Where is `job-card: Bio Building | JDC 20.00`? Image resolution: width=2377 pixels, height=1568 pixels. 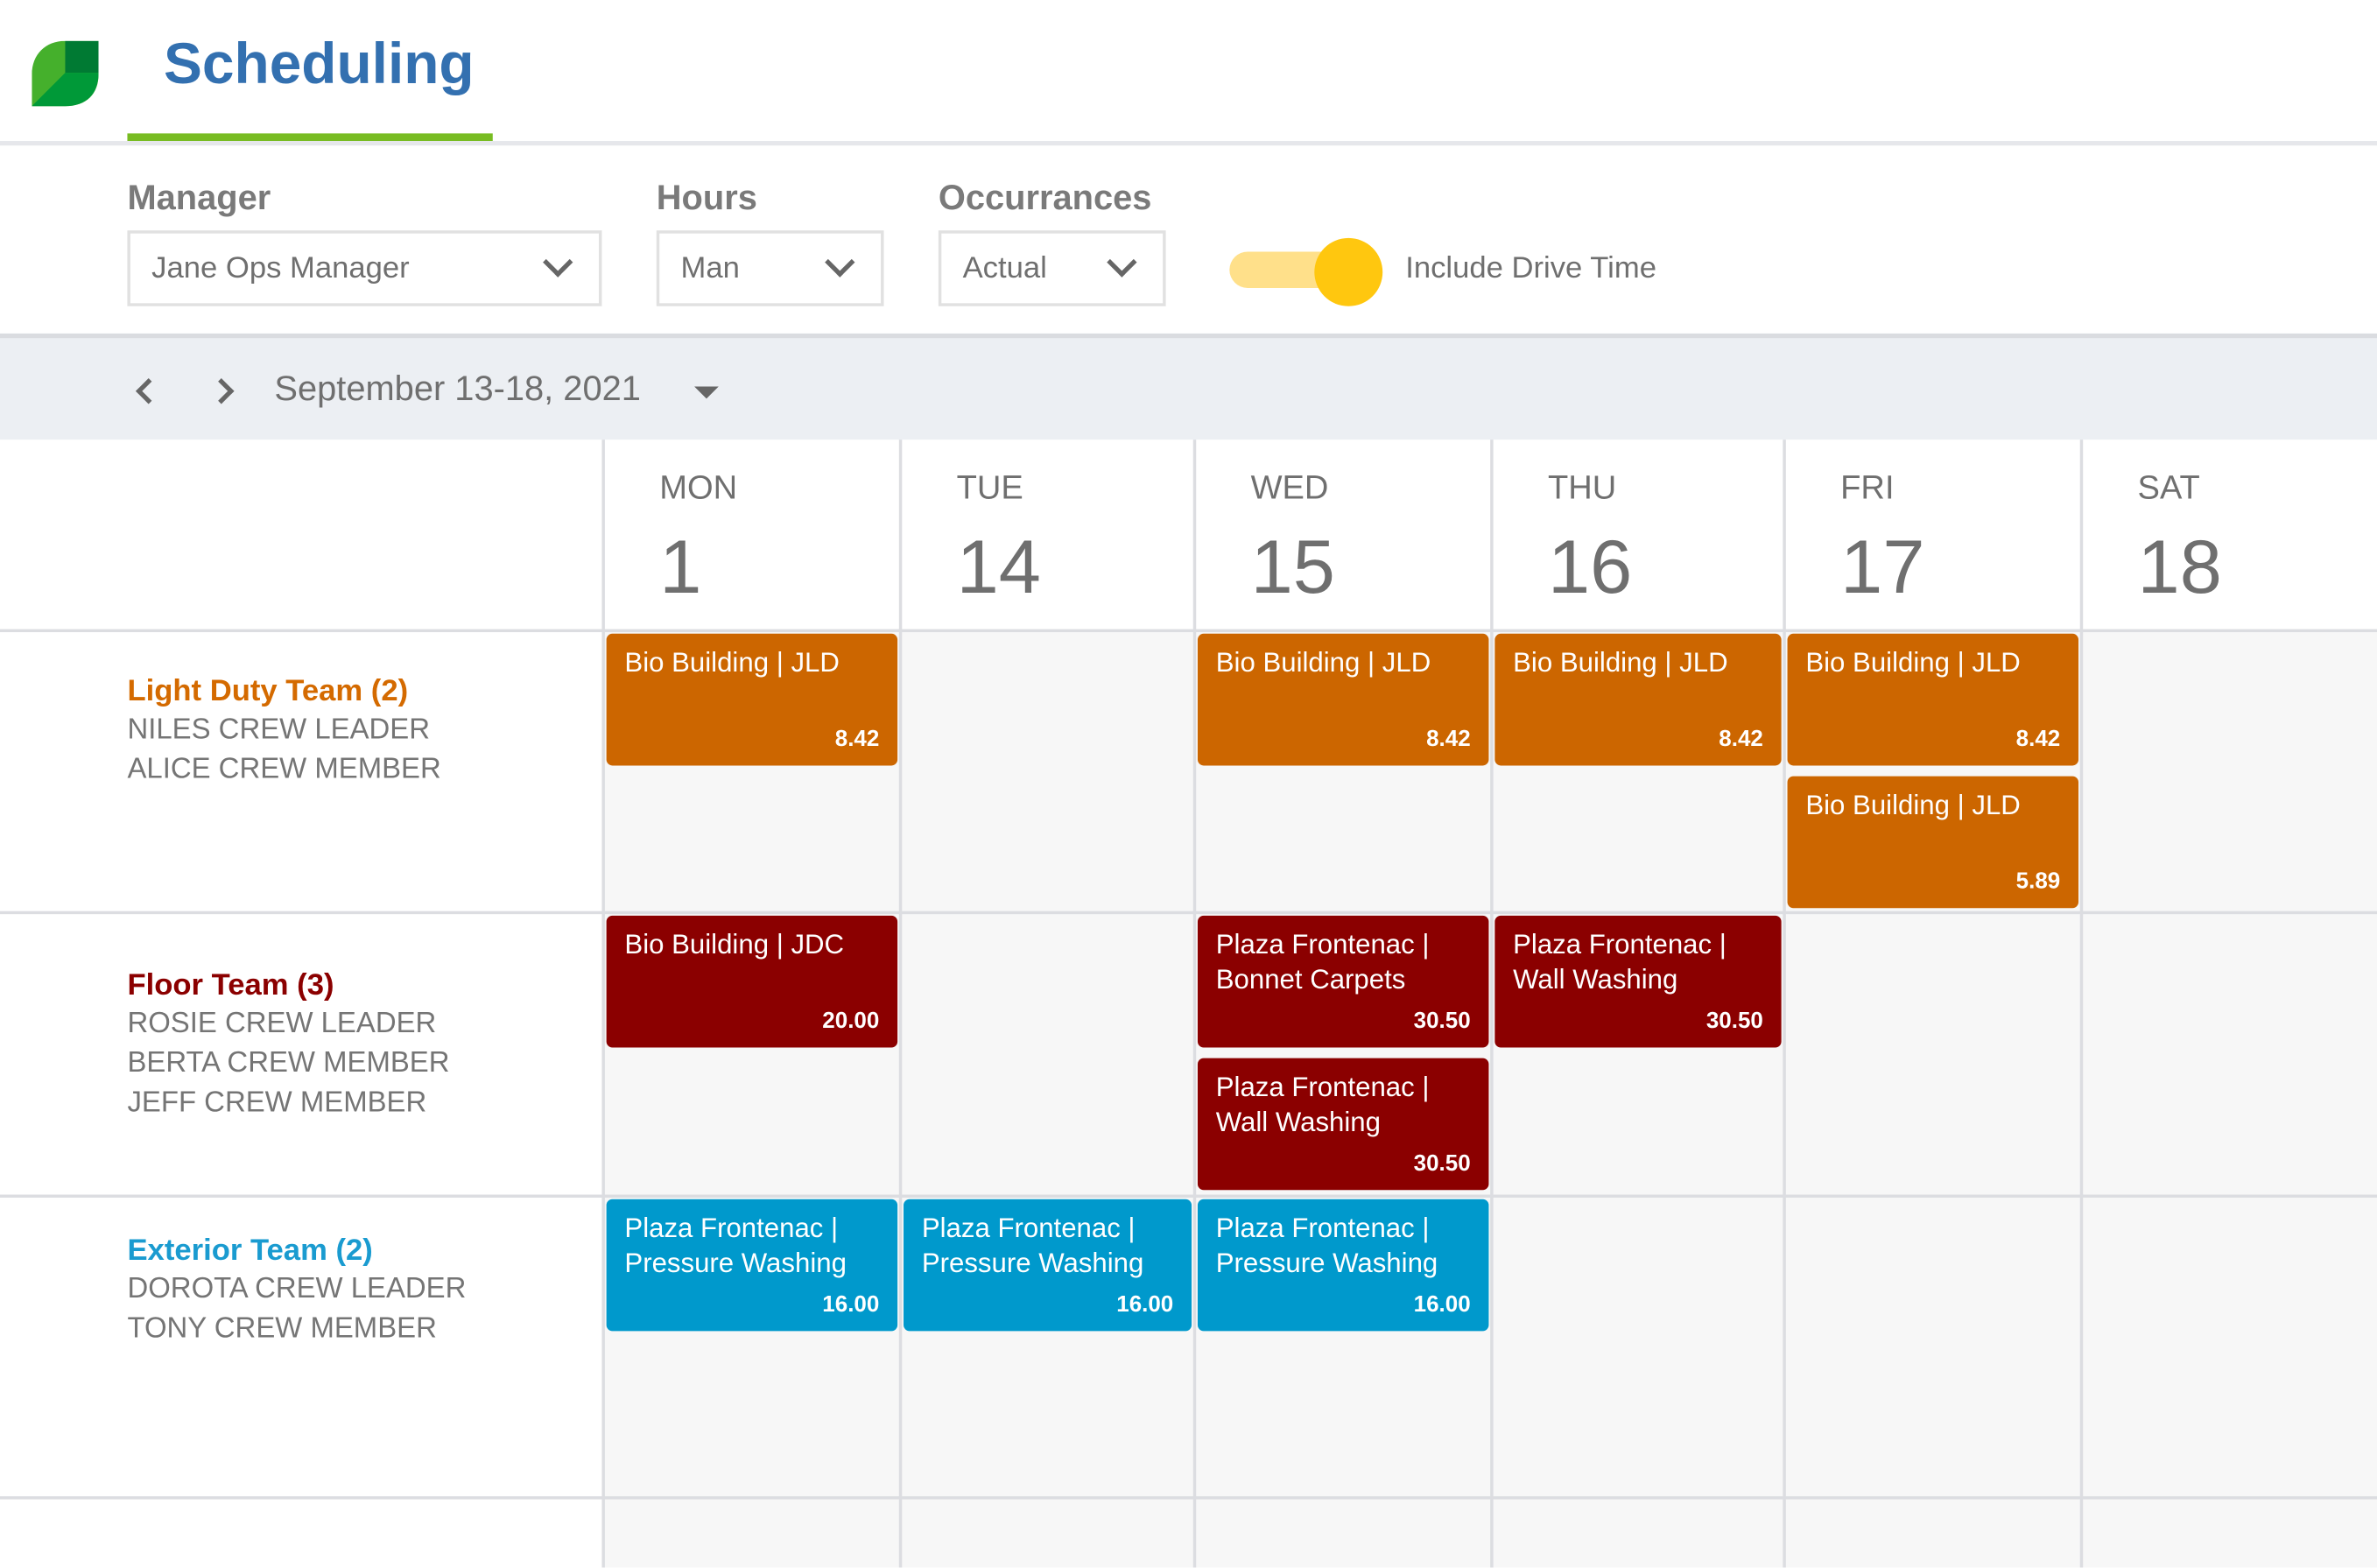
job-card: Bio Building | JDC 20.00 is located at coordinates (752, 982).